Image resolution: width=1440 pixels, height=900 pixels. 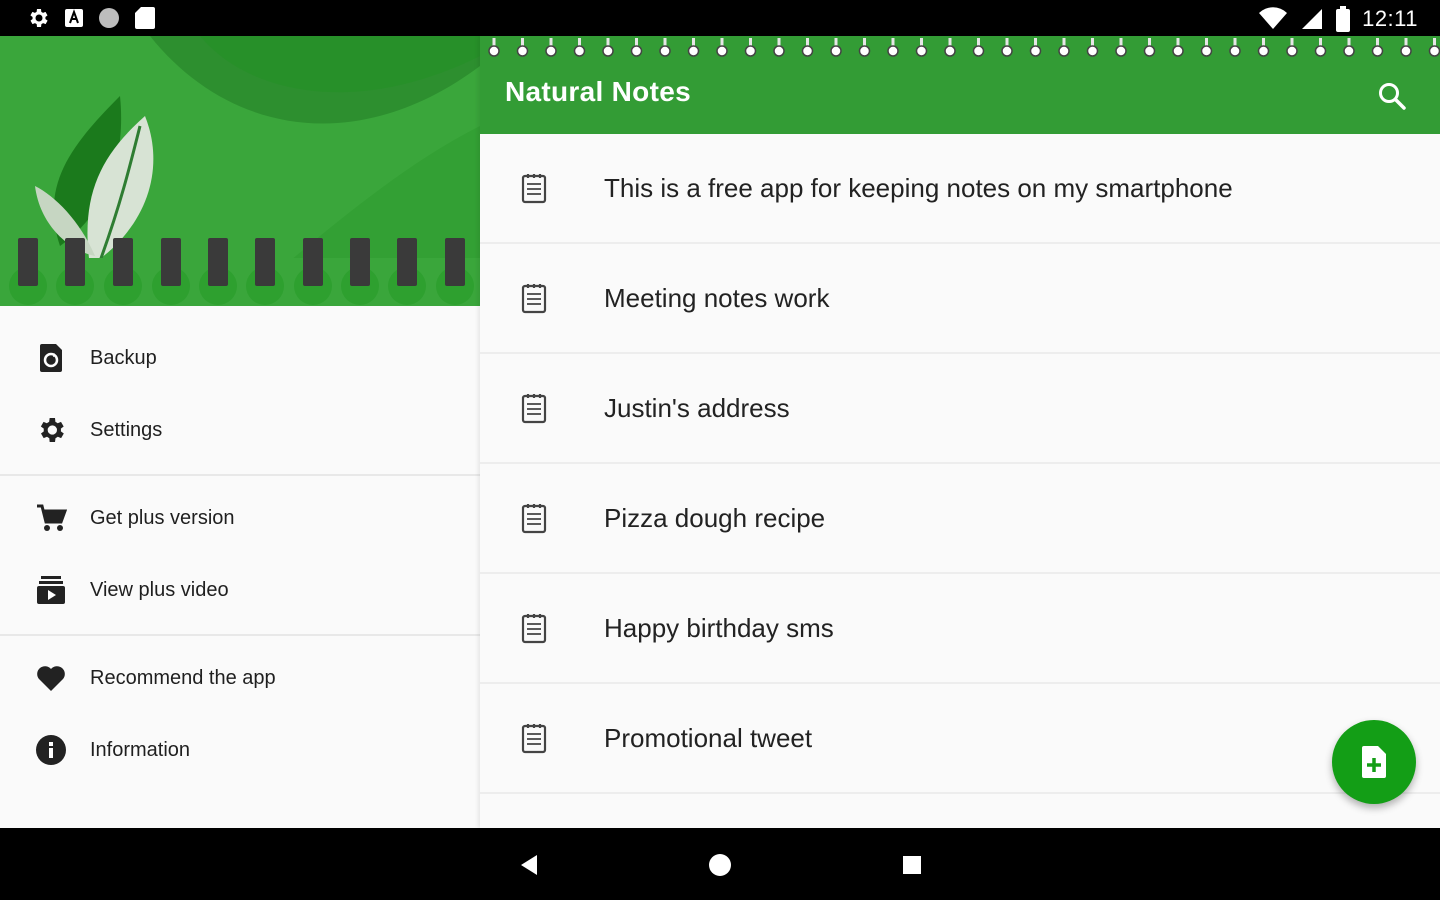 I want to click on a-badge-icon, so click(x=74, y=18).